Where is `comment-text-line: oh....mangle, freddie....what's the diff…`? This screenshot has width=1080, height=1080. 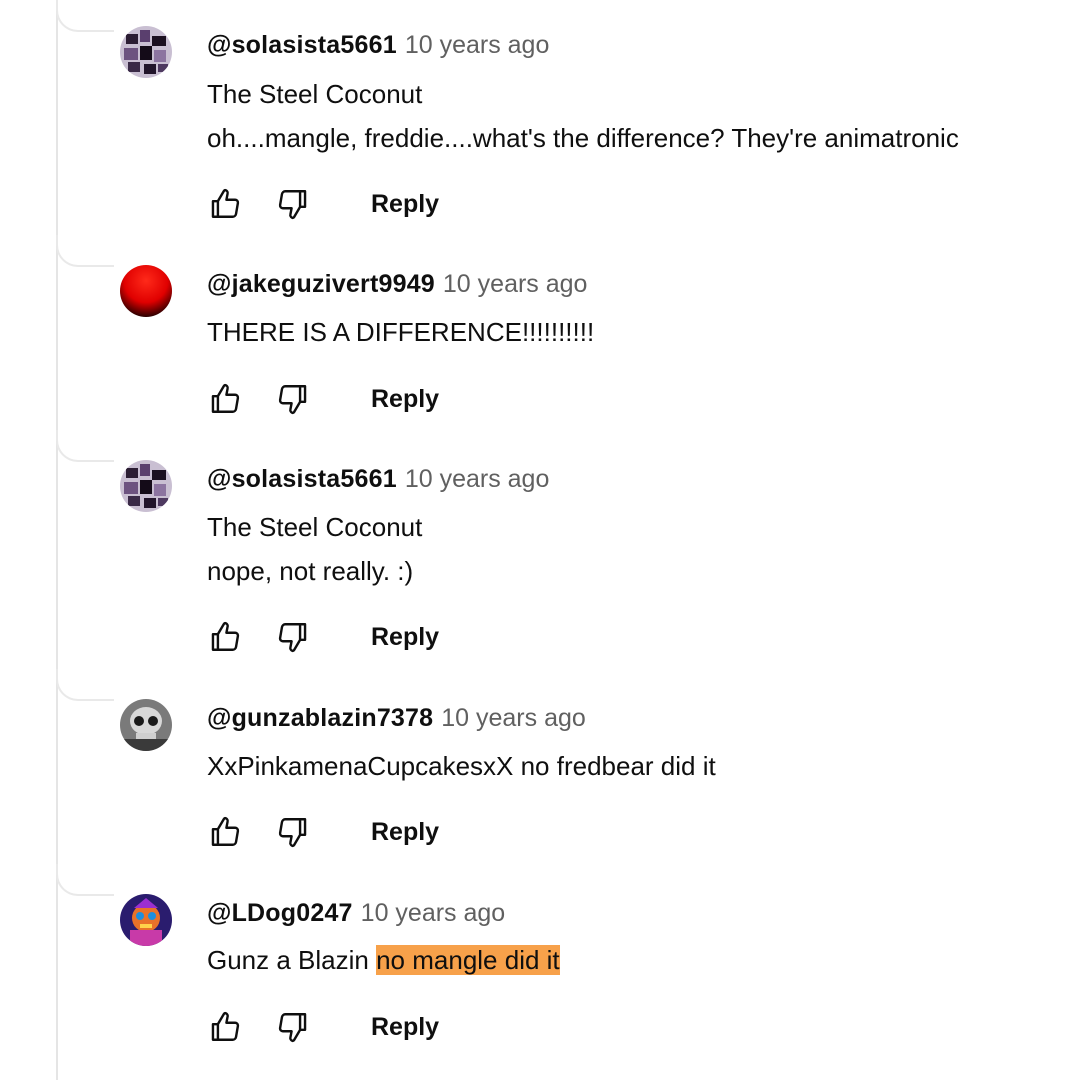 comment-text-line: oh....mangle, freddie....what's the diff… is located at coordinates (583, 138).